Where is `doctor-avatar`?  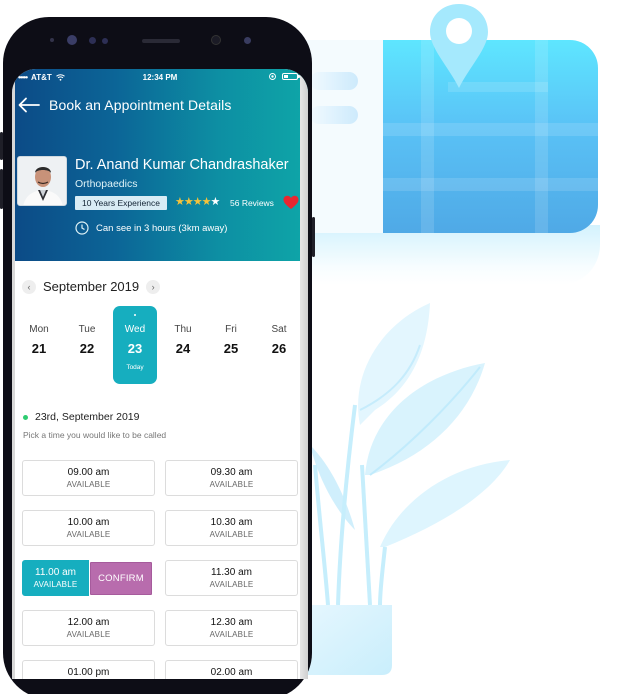
doctor-avatar is located at coordinates (42, 181).